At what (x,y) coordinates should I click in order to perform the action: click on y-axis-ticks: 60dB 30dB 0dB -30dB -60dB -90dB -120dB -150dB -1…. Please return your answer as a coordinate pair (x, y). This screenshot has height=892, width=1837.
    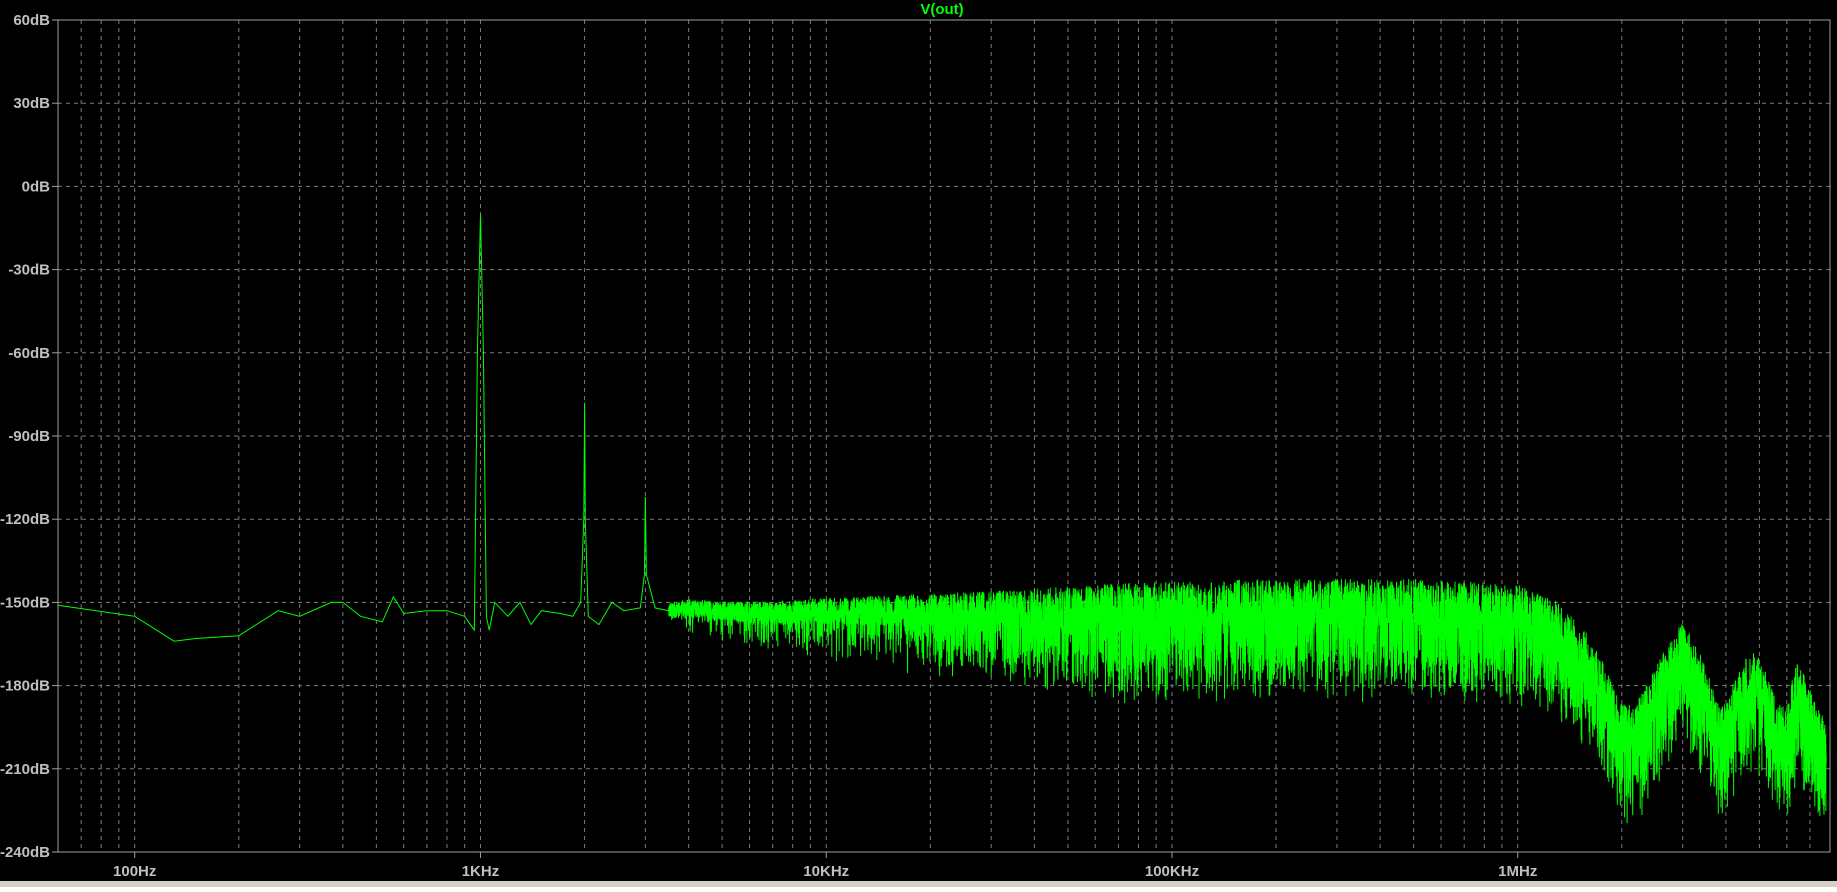
    Looking at the image, I should click on (29, 436).